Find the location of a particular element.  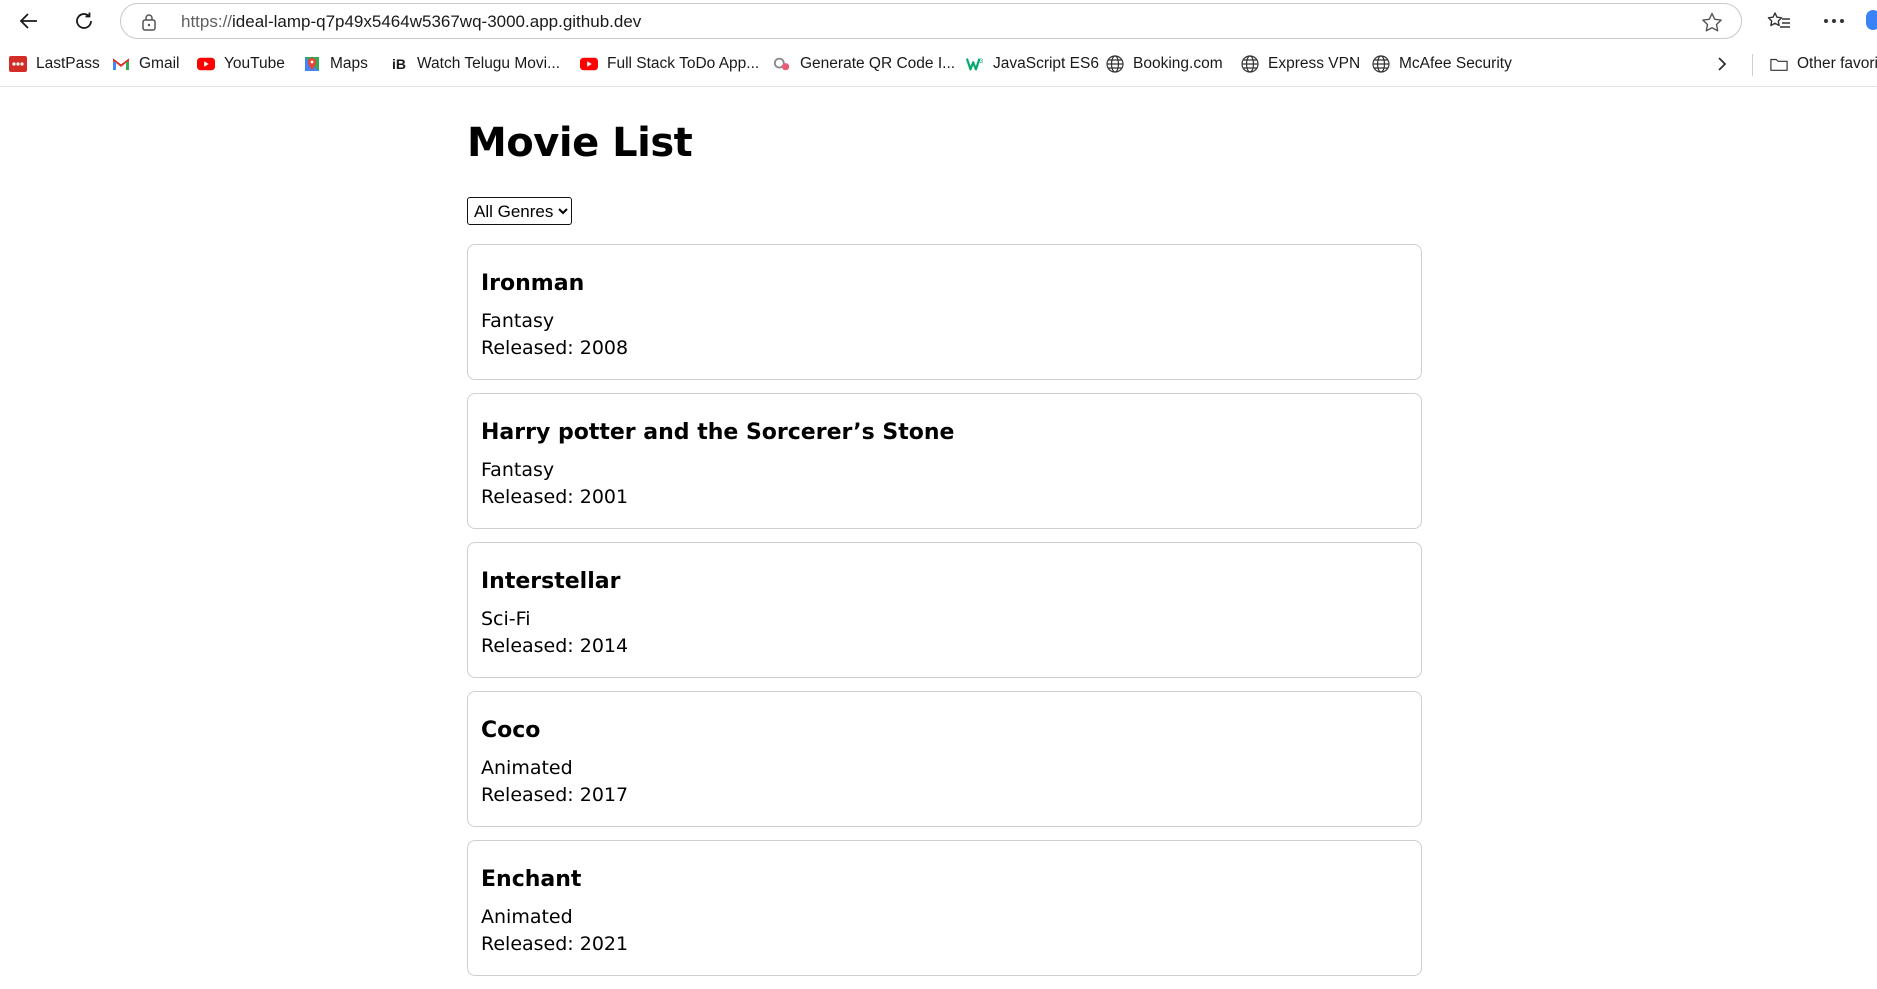

lock-icon is located at coordinates (149, 24).